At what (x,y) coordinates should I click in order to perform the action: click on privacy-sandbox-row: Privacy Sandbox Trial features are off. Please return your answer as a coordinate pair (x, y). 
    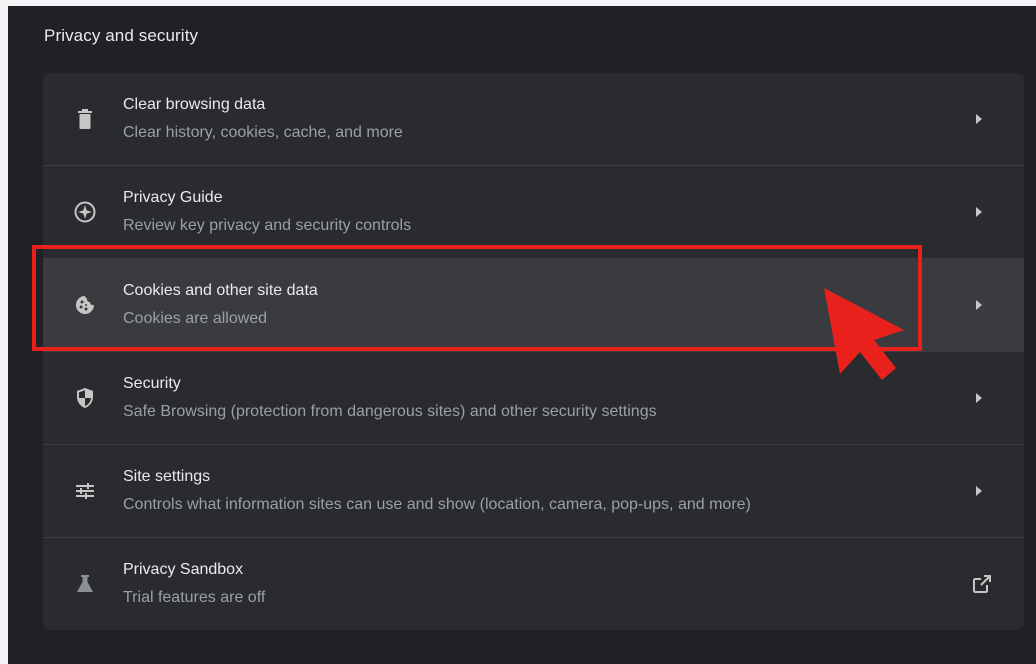
    Looking at the image, I should click on (533, 584).